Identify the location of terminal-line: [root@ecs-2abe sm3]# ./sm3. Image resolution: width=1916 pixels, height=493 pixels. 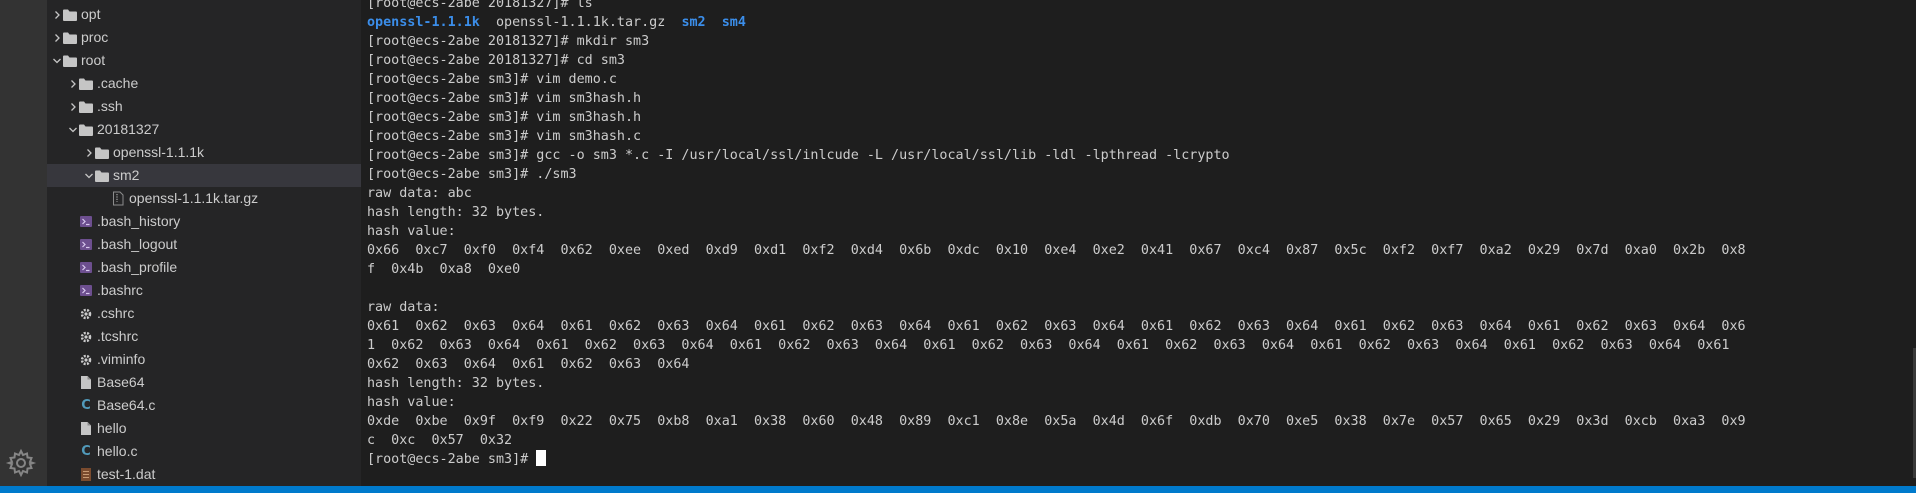
(472, 174).